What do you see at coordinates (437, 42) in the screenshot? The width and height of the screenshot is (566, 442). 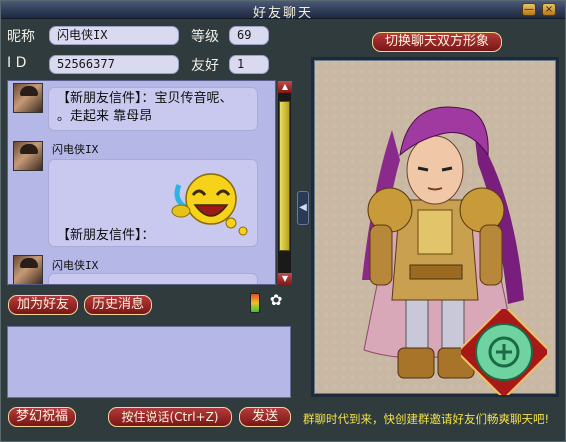 I see `switch-view-button: 切换聊天双方形象` at bounding box center [437, 42].